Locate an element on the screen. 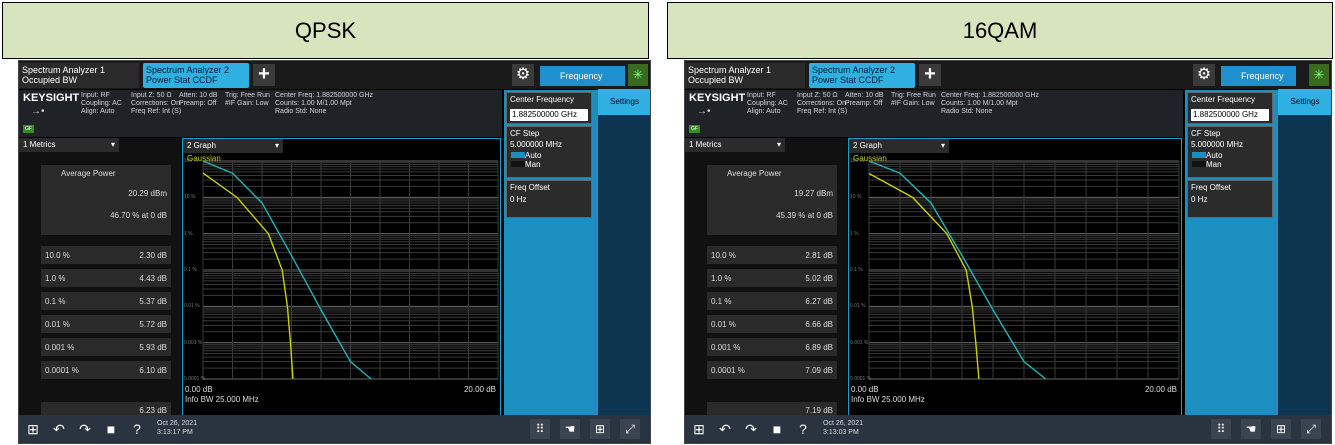  man-label: Man is located at coordinates (533, 164).